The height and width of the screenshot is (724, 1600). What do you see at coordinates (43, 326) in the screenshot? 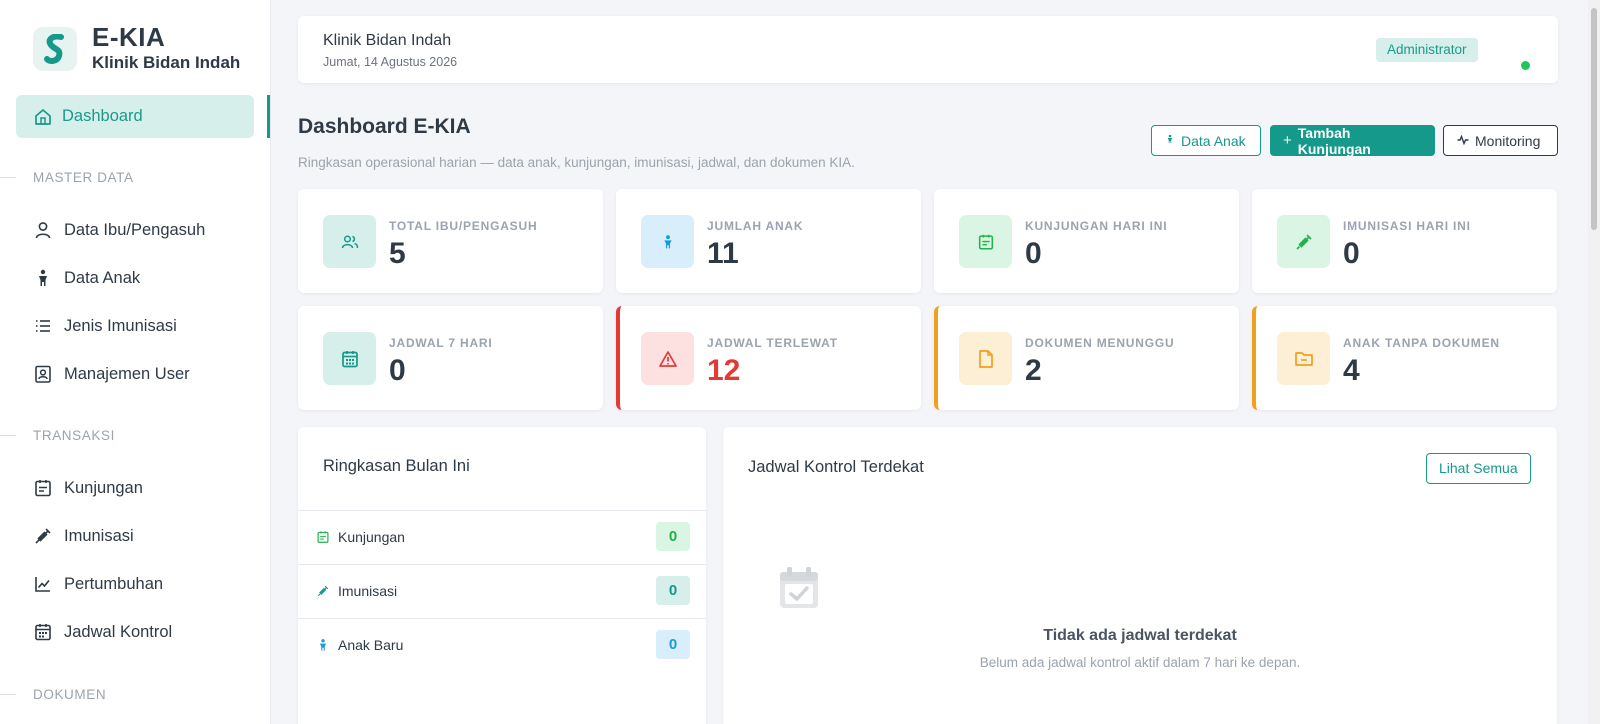
I see `list-icon` at bounding box center [43, 326].